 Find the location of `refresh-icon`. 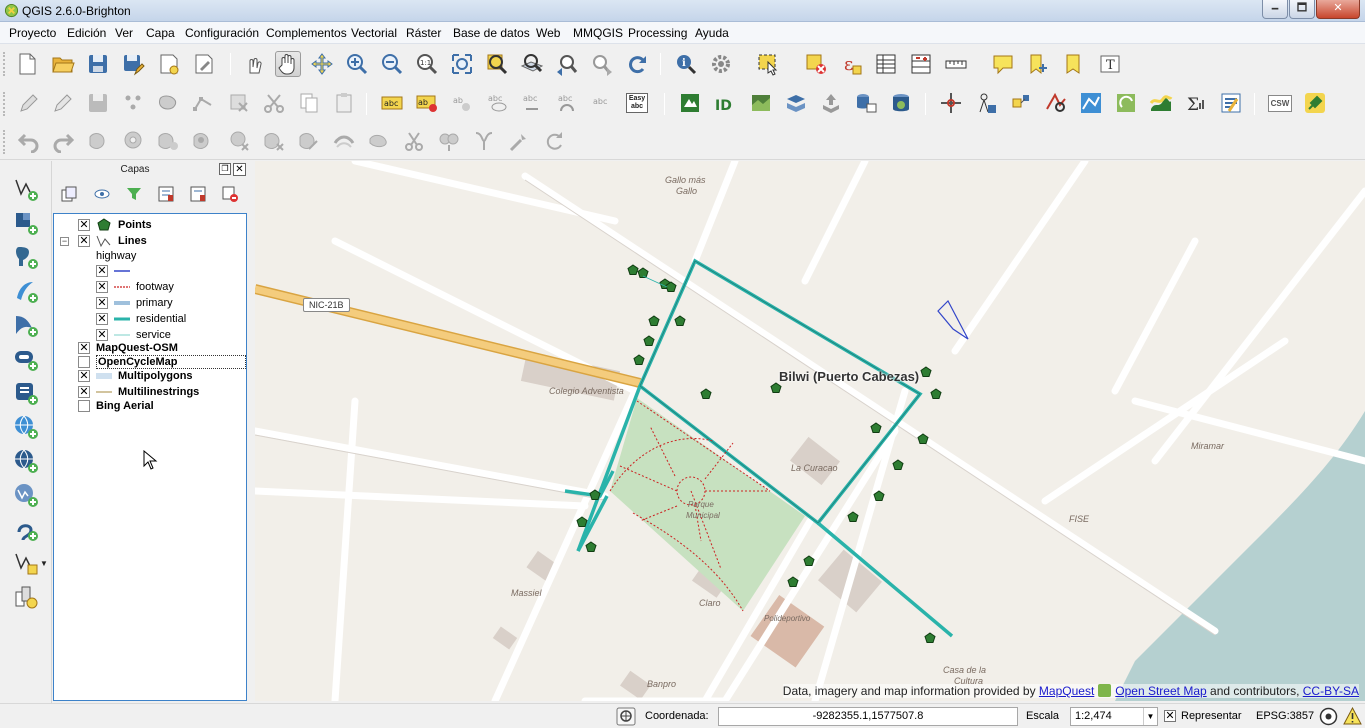

refresh-icon is located at coordinates (637, 64).